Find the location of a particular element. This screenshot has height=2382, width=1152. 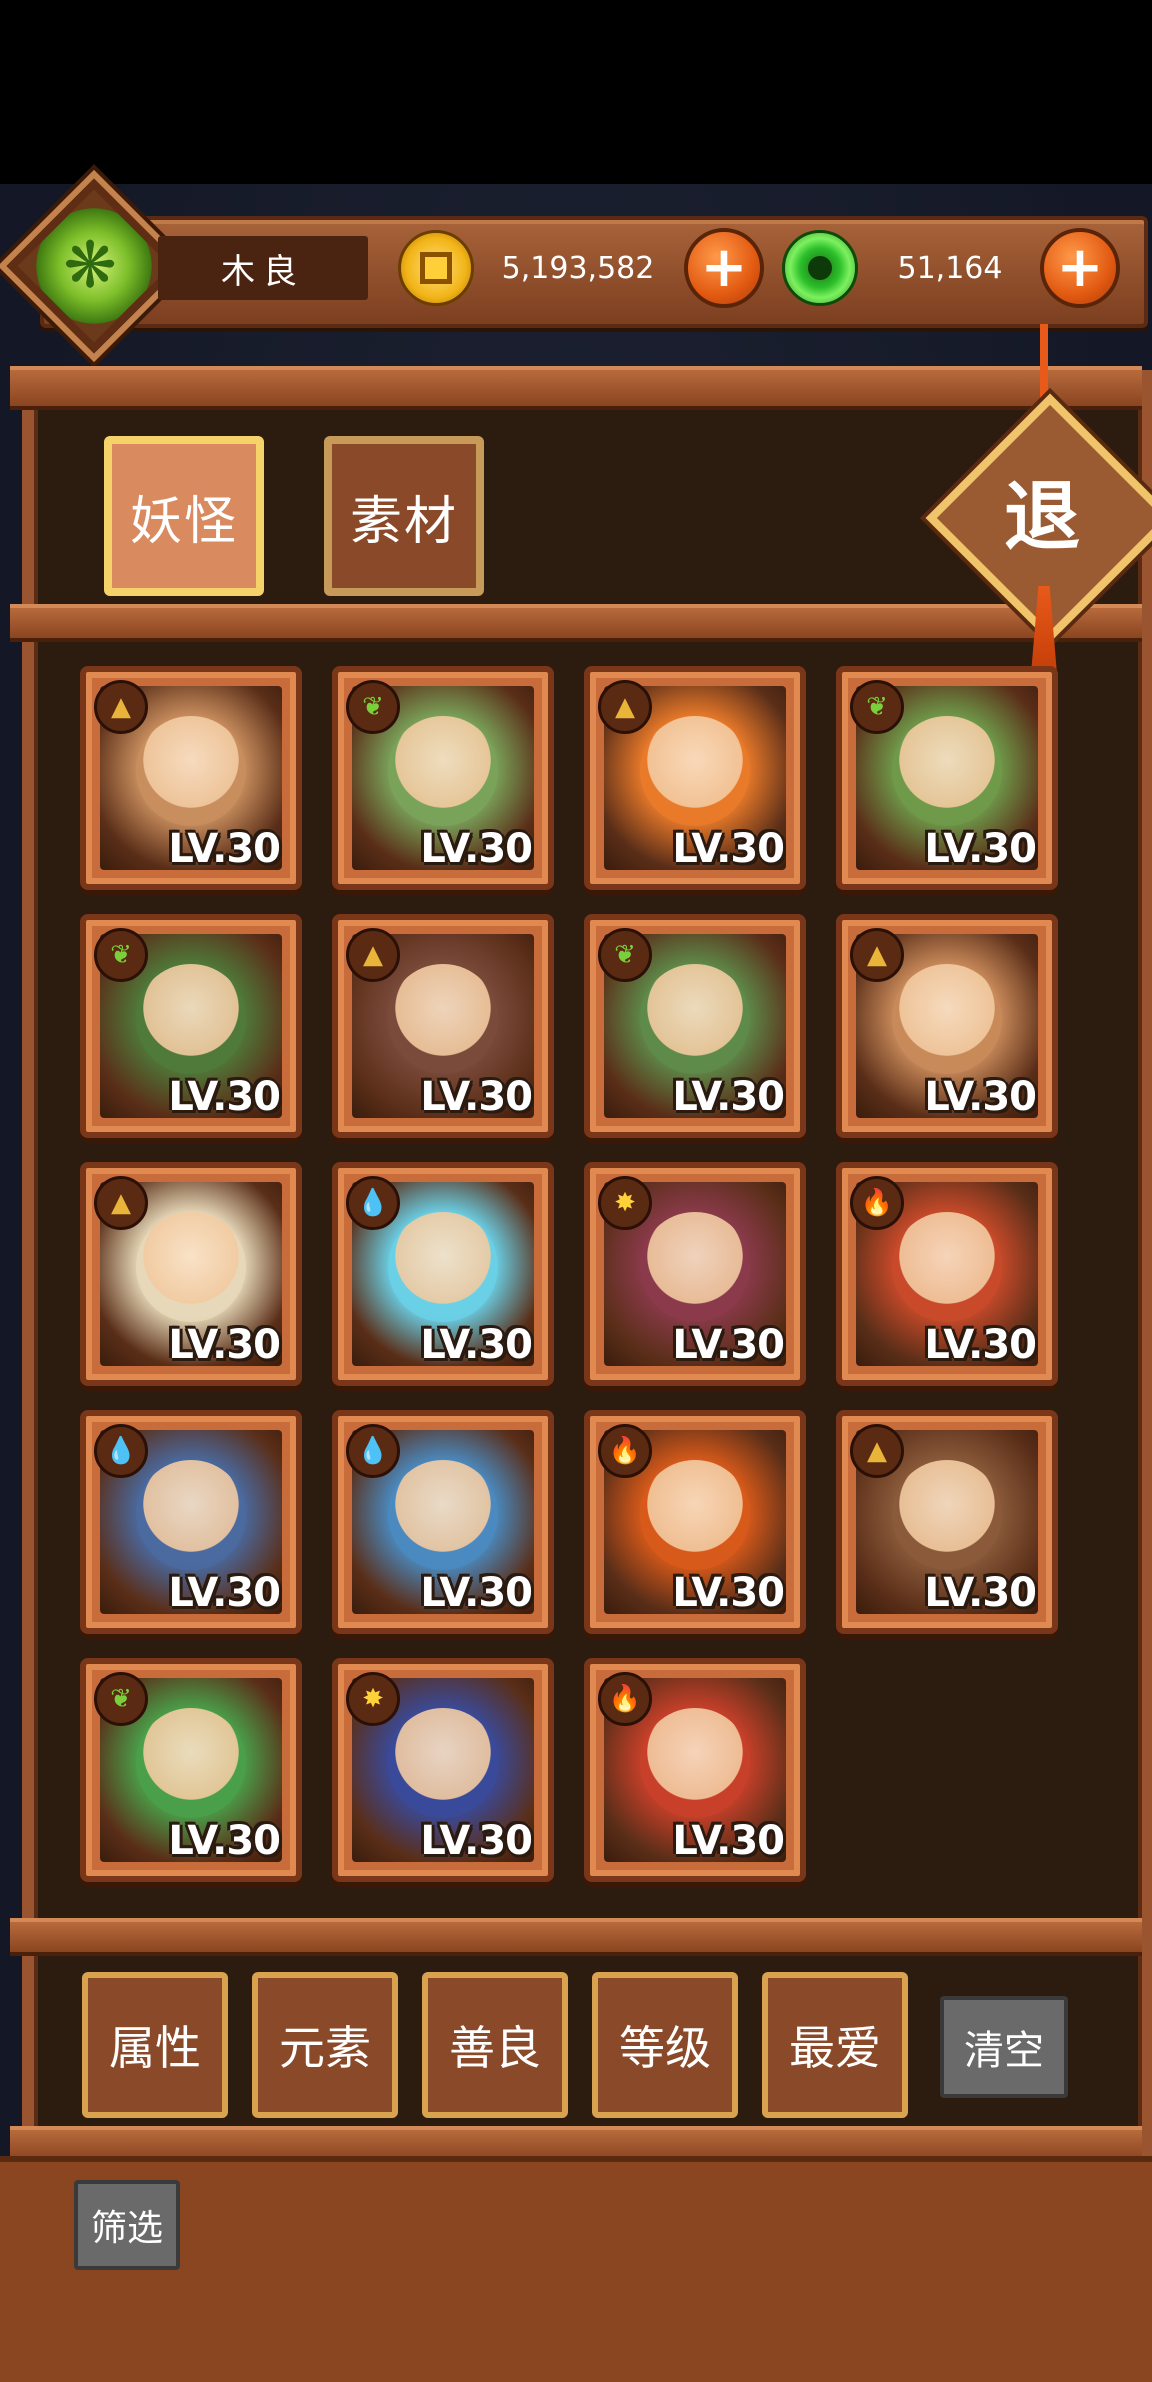

cabinet-beam-shelf is located at coordinates (576, 623).